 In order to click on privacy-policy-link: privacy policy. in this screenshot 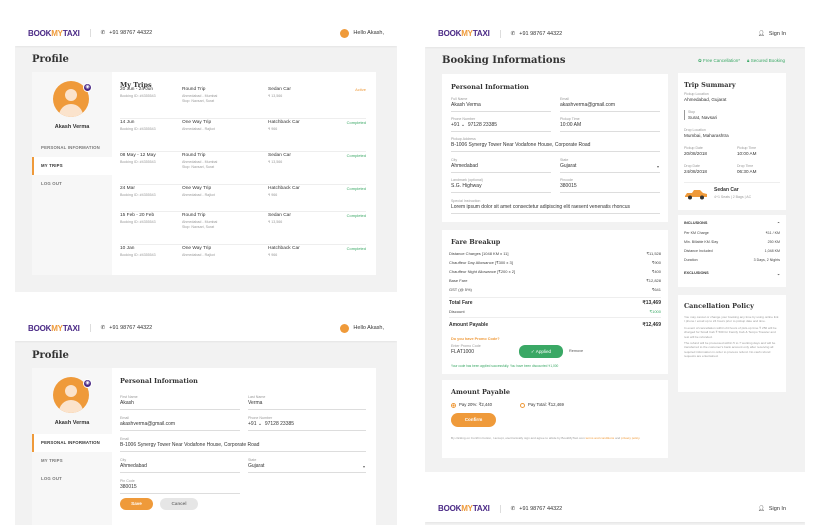, I will do `click(630, 438)`.